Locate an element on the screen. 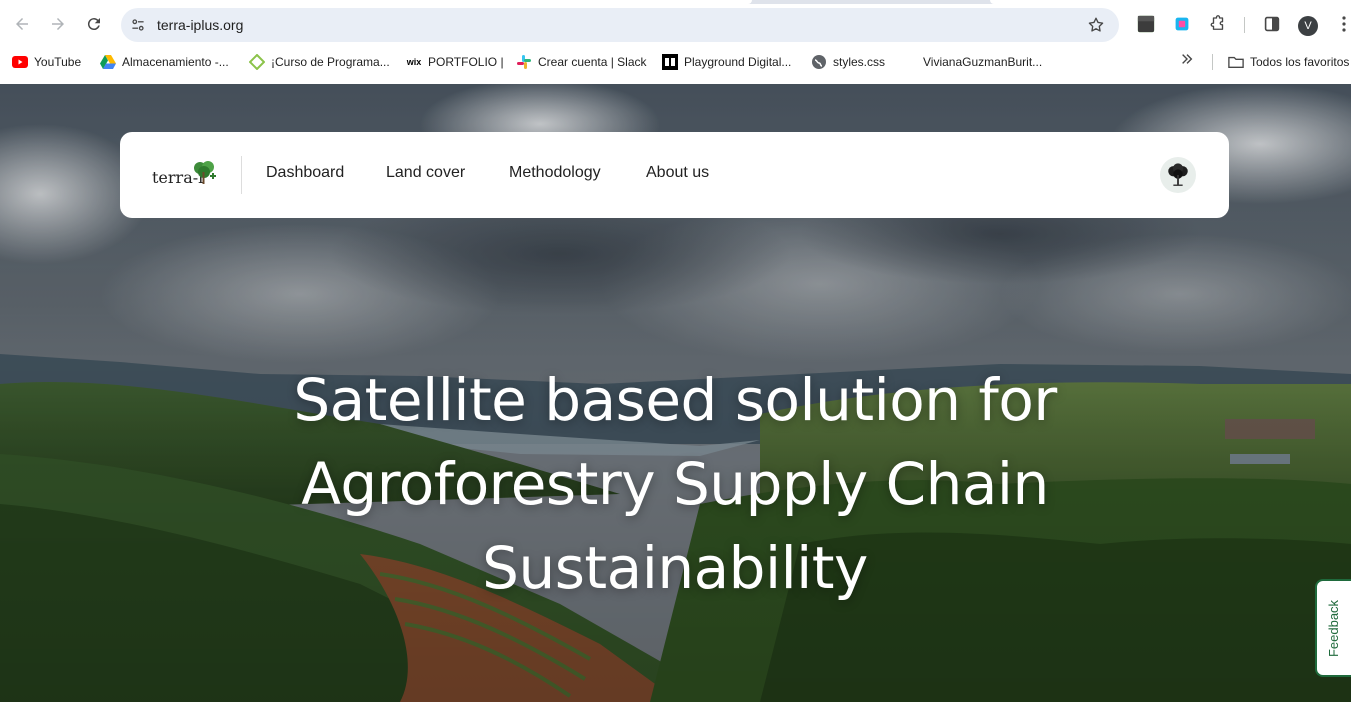  side-panel-icon is located at coordinates (1272, 24).